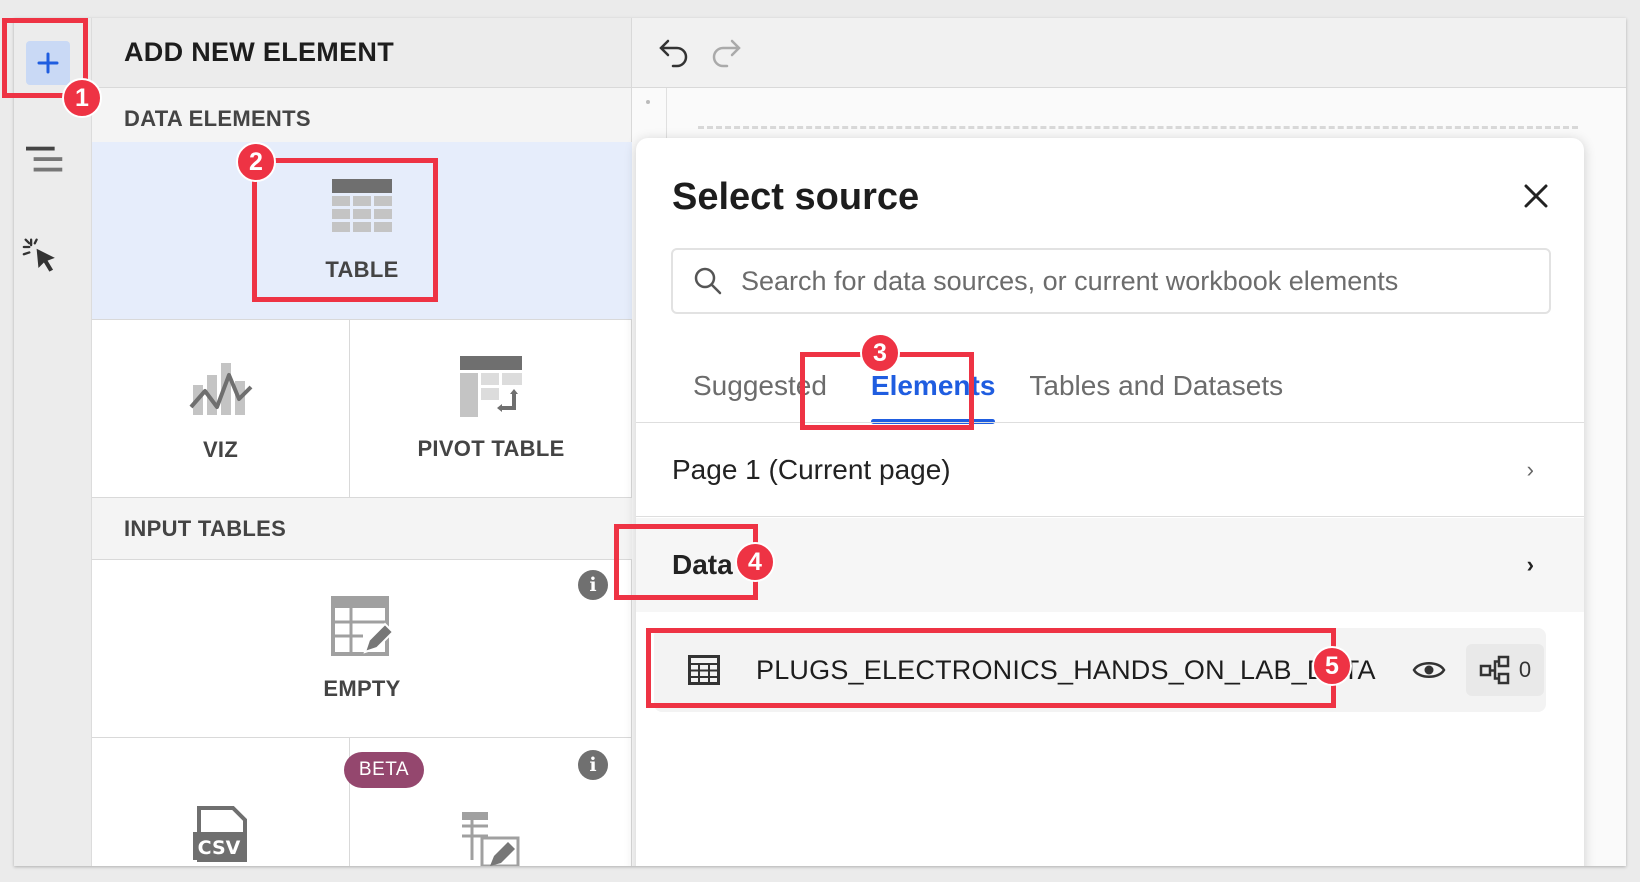 The image size is (1640, 882). What do you see at coordinates (648, 102) in the screenshot?
I see `canvas-dot` at bounding box center [648, 102].